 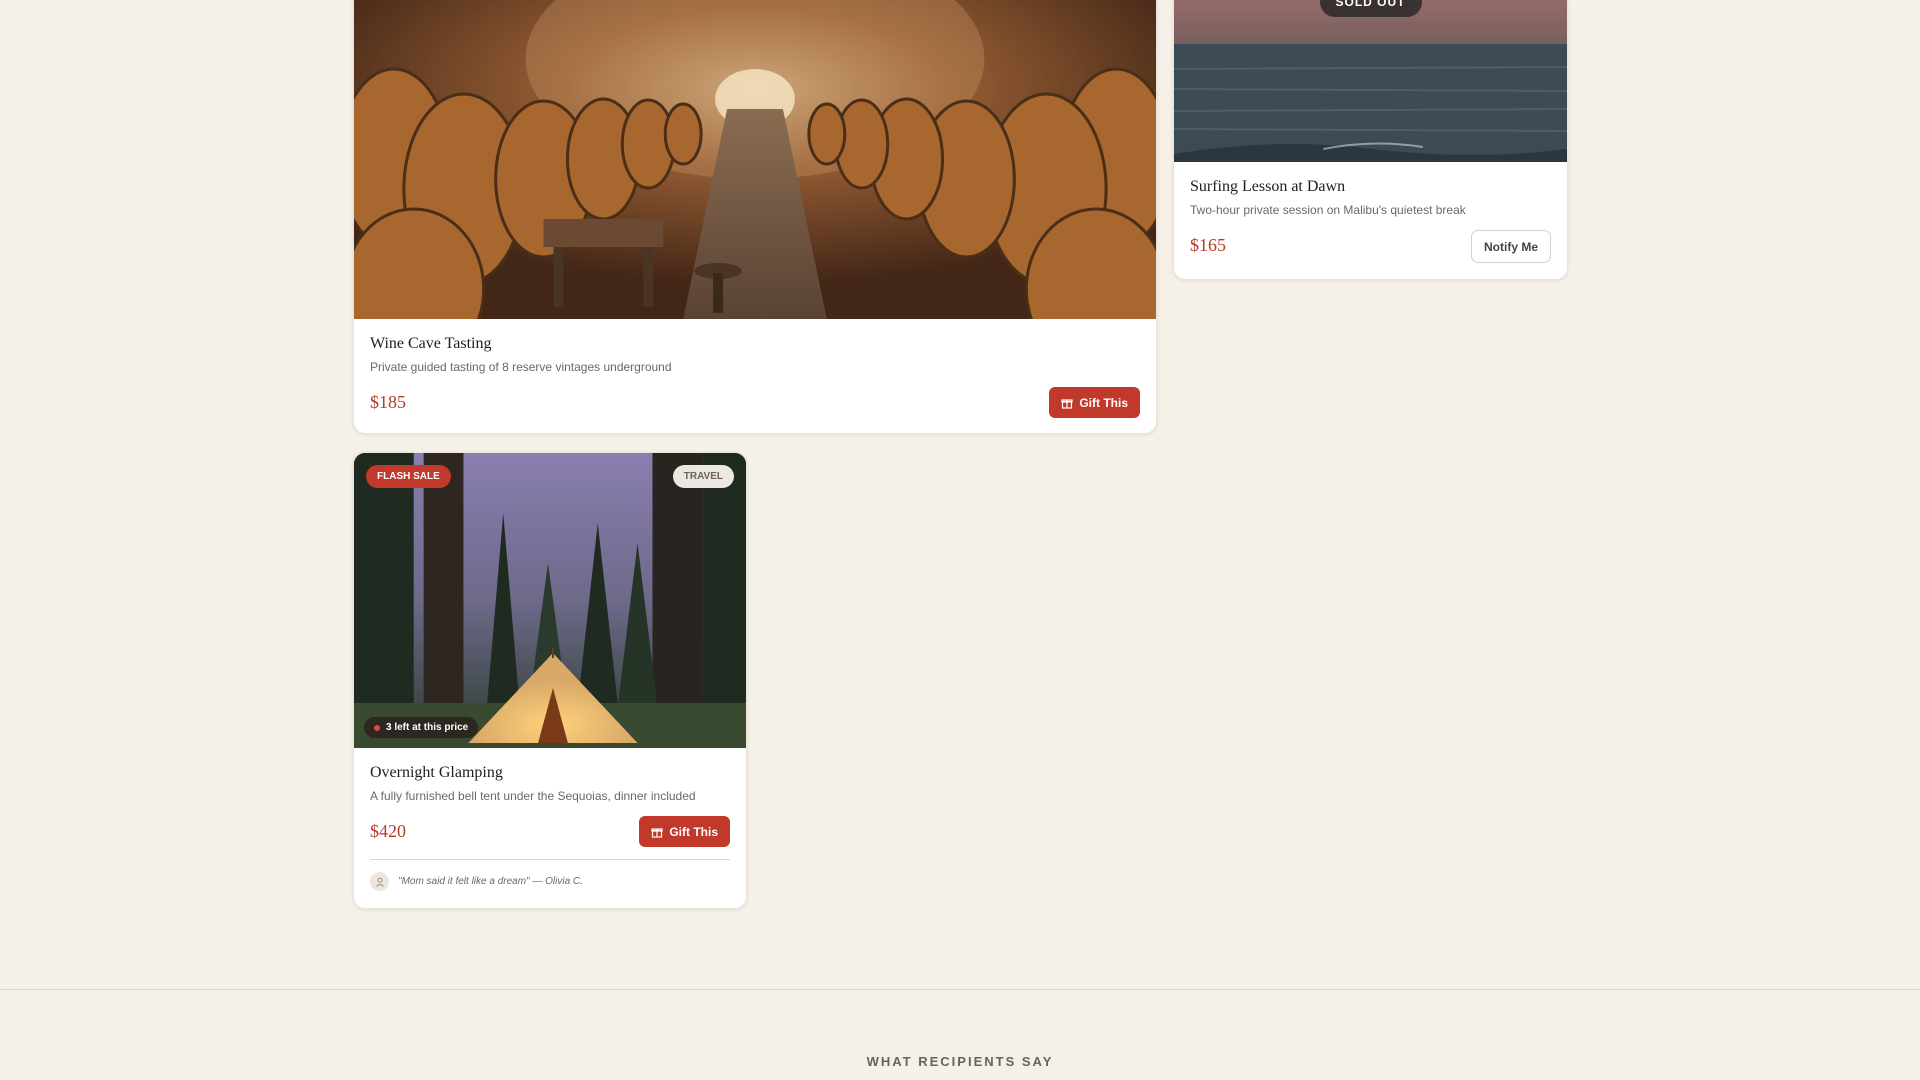 I want to click on testimonials-heading: WHAT RECIPIENTS SAY, so click(x=960, y=1061).